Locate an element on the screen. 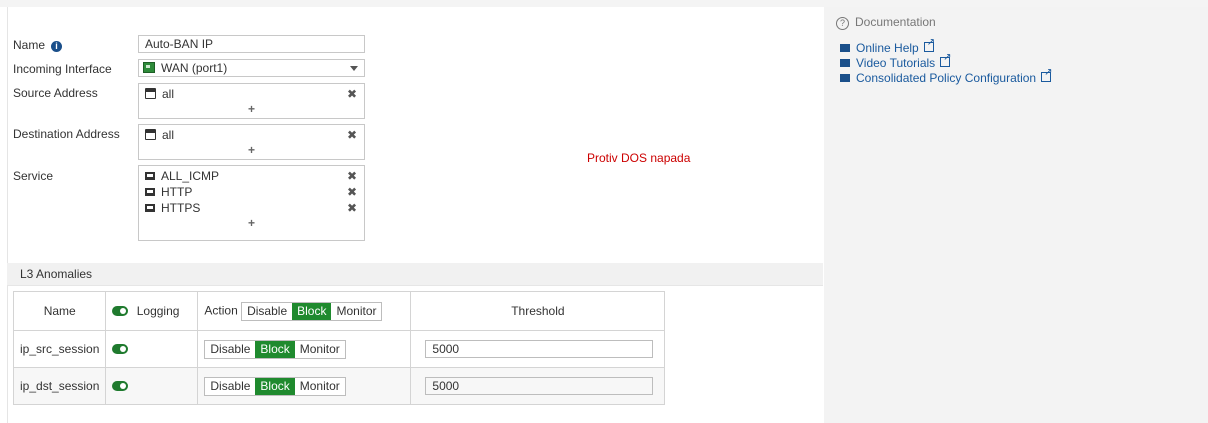 The image size is (1208, 423). col-threshold-header: Threshold is located at coordinates (538, 311).